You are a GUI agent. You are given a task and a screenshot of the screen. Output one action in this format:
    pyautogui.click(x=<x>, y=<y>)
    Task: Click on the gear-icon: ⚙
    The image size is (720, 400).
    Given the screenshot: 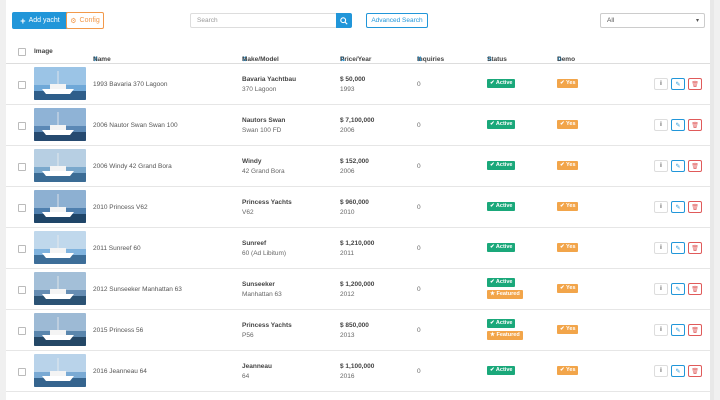 What is the action you would take?
    pyautogui.click(x=73, y=21)
    